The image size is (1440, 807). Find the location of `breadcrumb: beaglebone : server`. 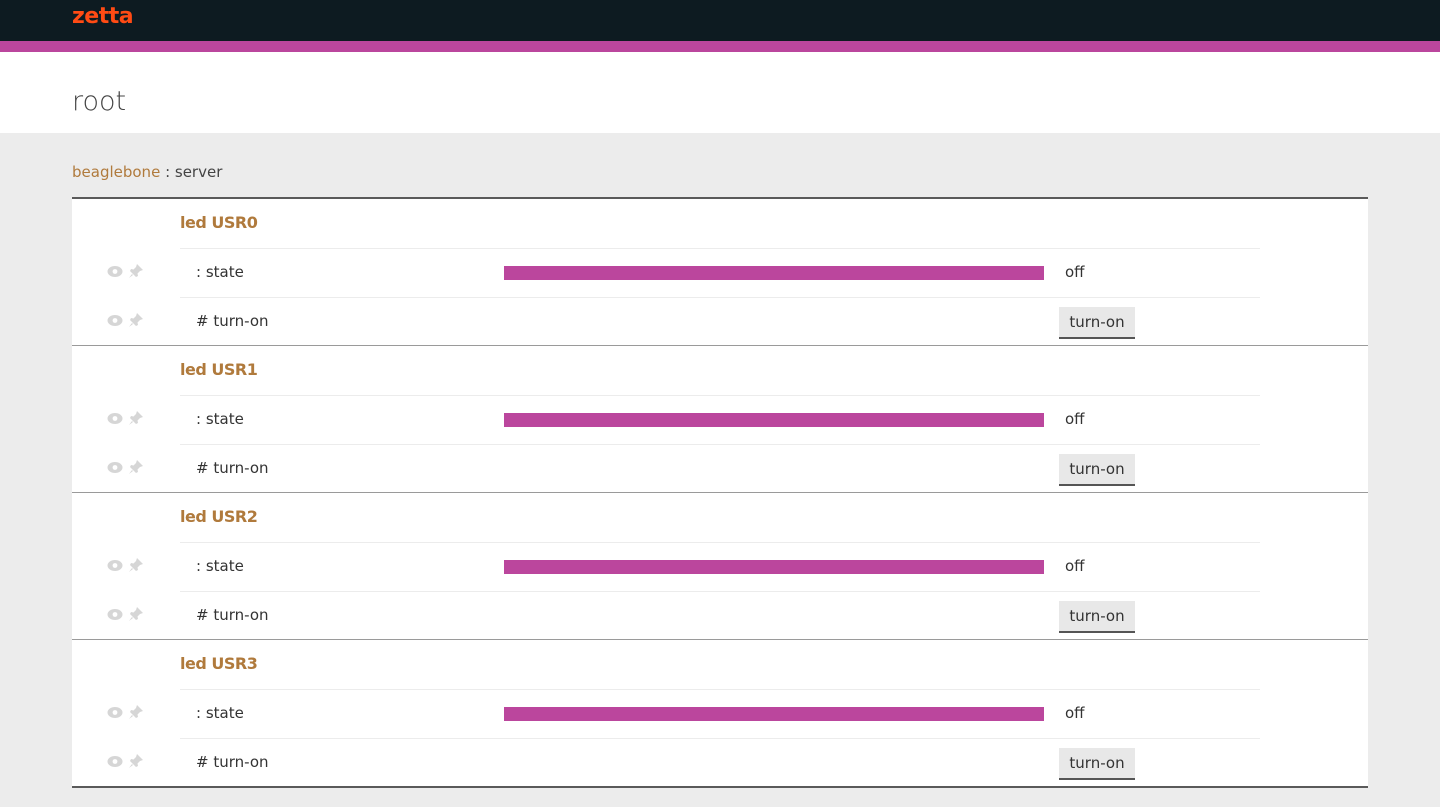

breadcrumb: beaglebone : server is located at coordinates (147, 172).